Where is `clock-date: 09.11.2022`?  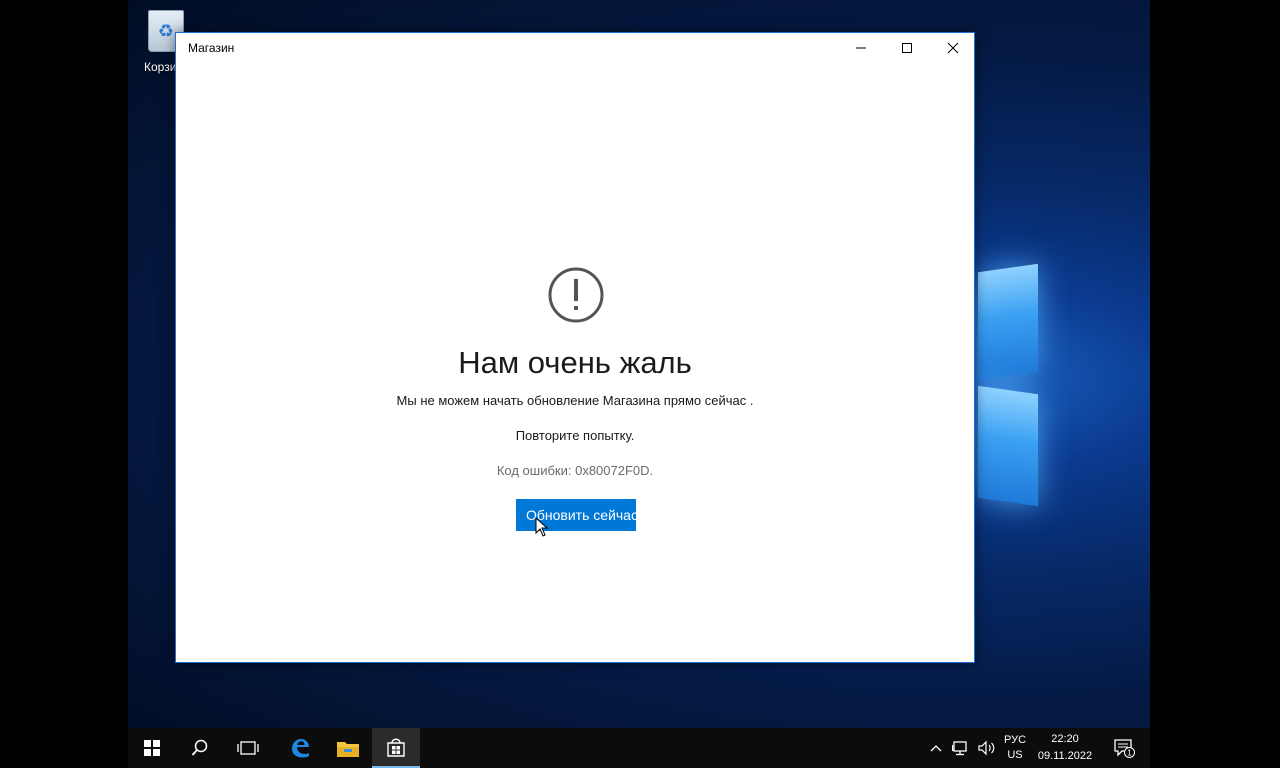 clock-date: 09.11.2022 is located at coordinates (1065, 756).